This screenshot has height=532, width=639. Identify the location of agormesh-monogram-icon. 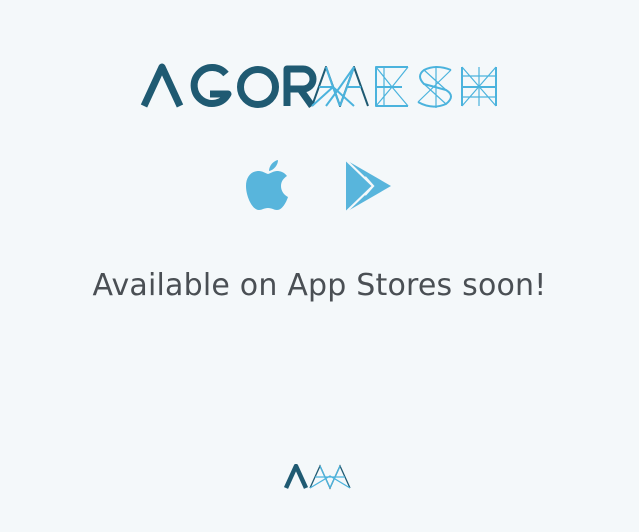
(317, 477).